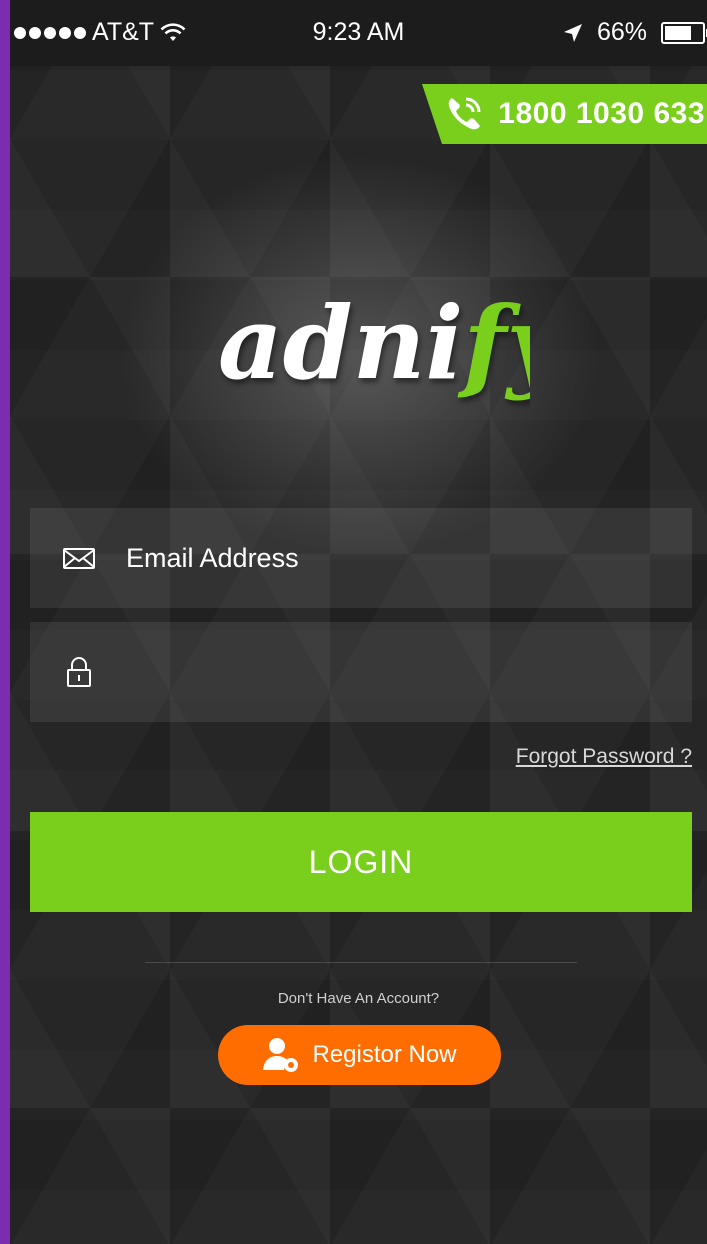 The height and width of the screenshot is (1244, 707). Describe the element at coordinates (361, 962) in the screenshot. I see `divider` at that location.